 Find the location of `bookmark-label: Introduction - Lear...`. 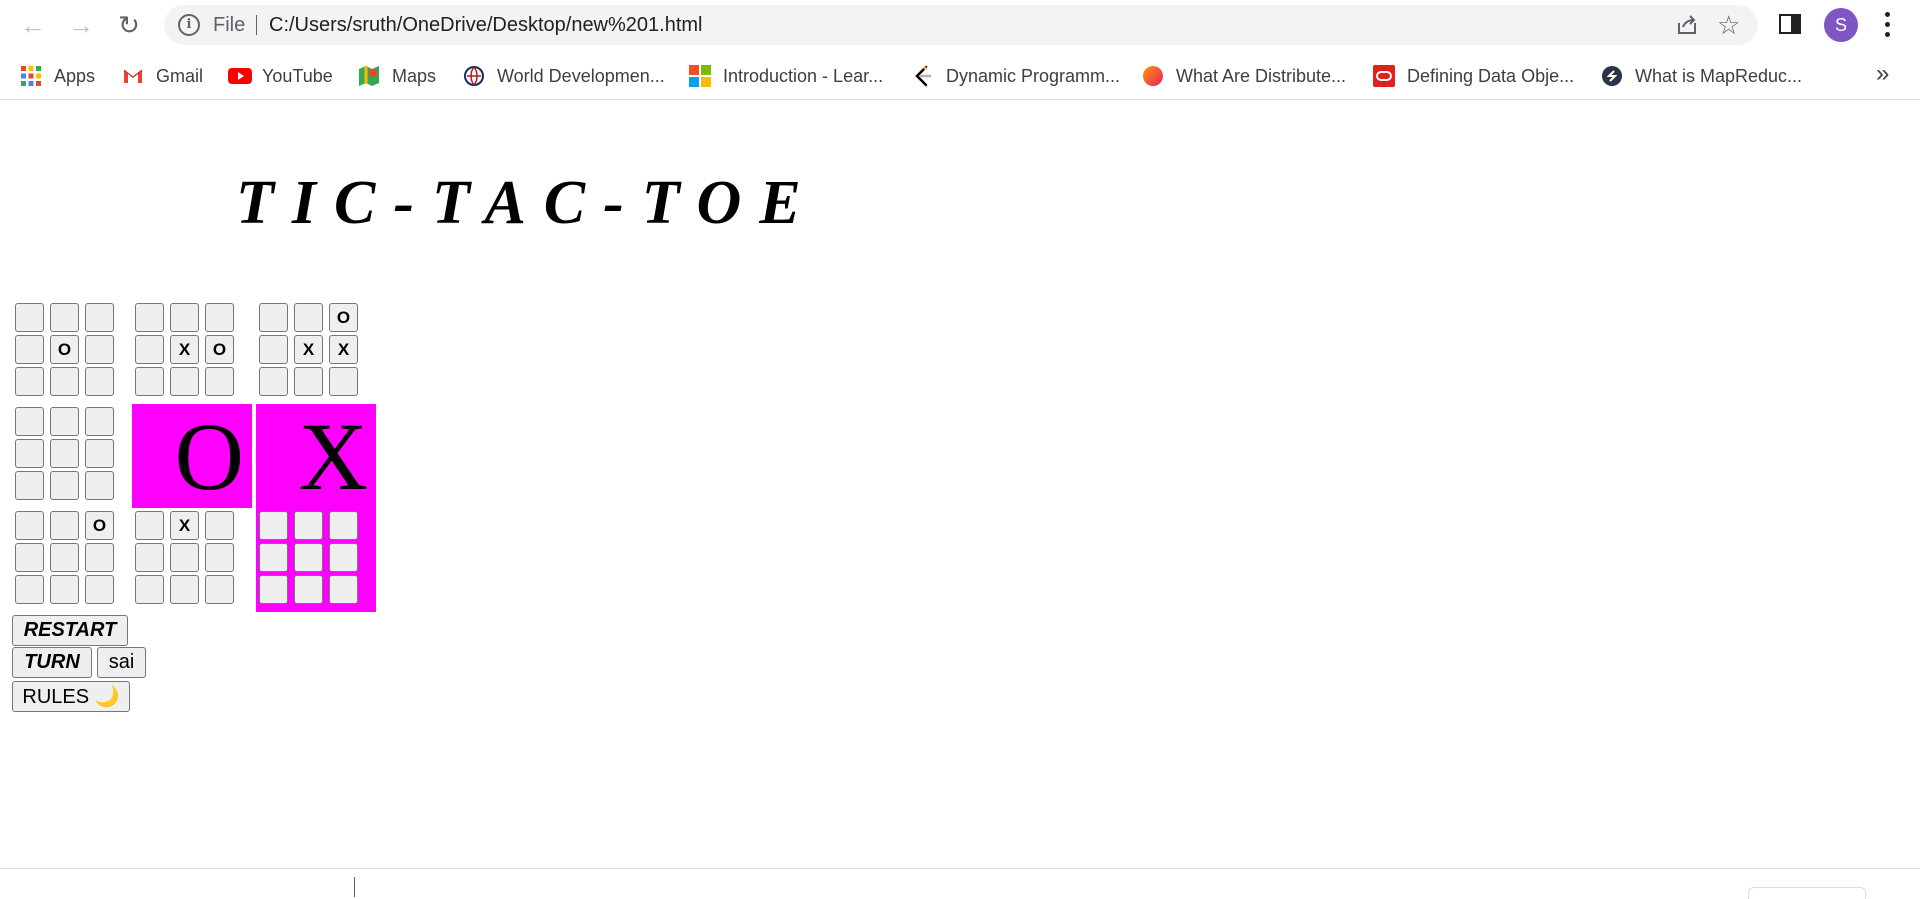

bookmark-label: Introduction - Lear... is located at coordinates (803, 75).